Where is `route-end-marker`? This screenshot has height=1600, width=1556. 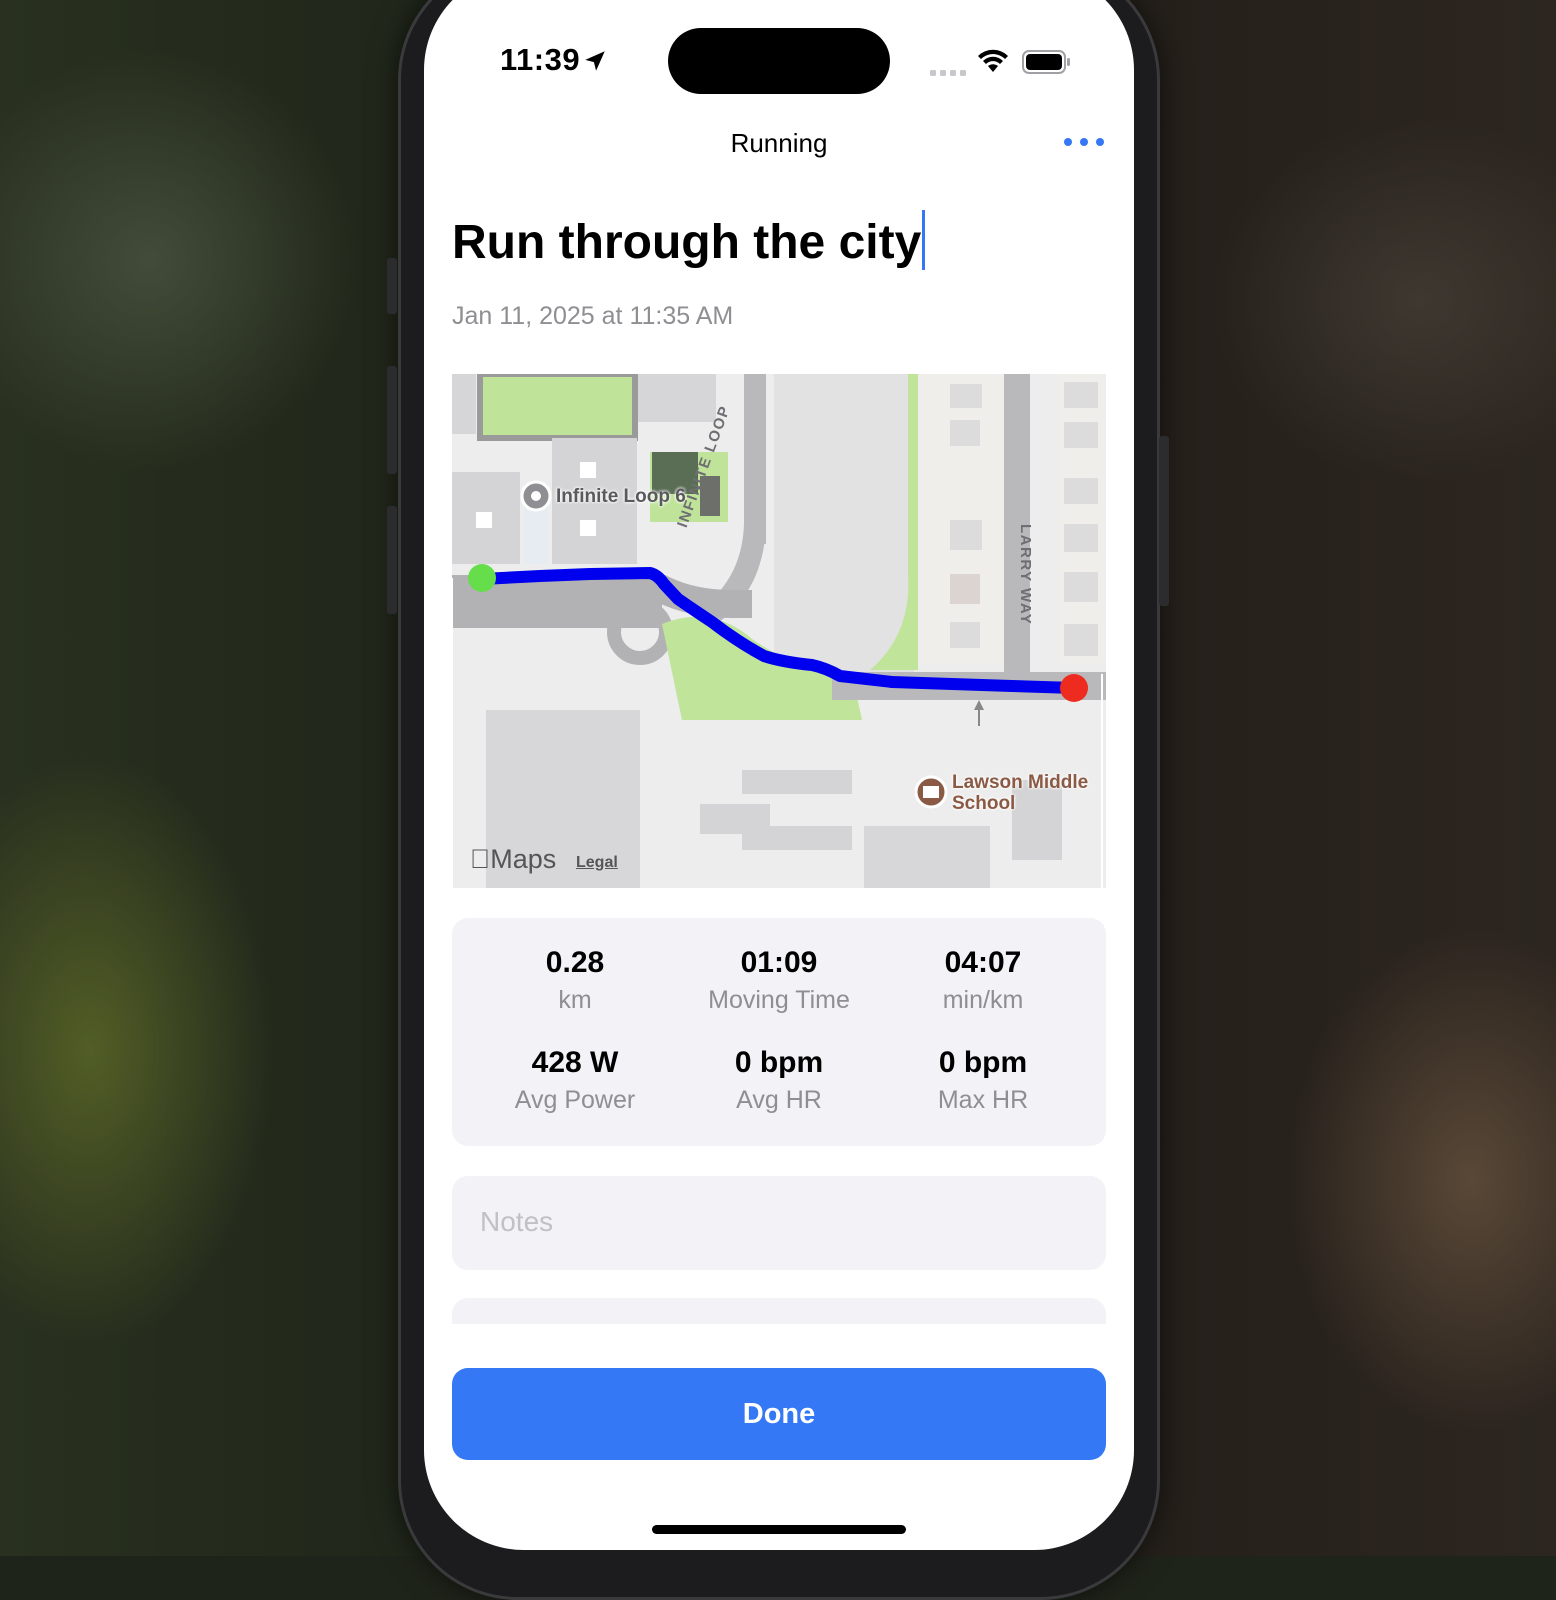 route-end-marker is located at coordinates (1074, 688).